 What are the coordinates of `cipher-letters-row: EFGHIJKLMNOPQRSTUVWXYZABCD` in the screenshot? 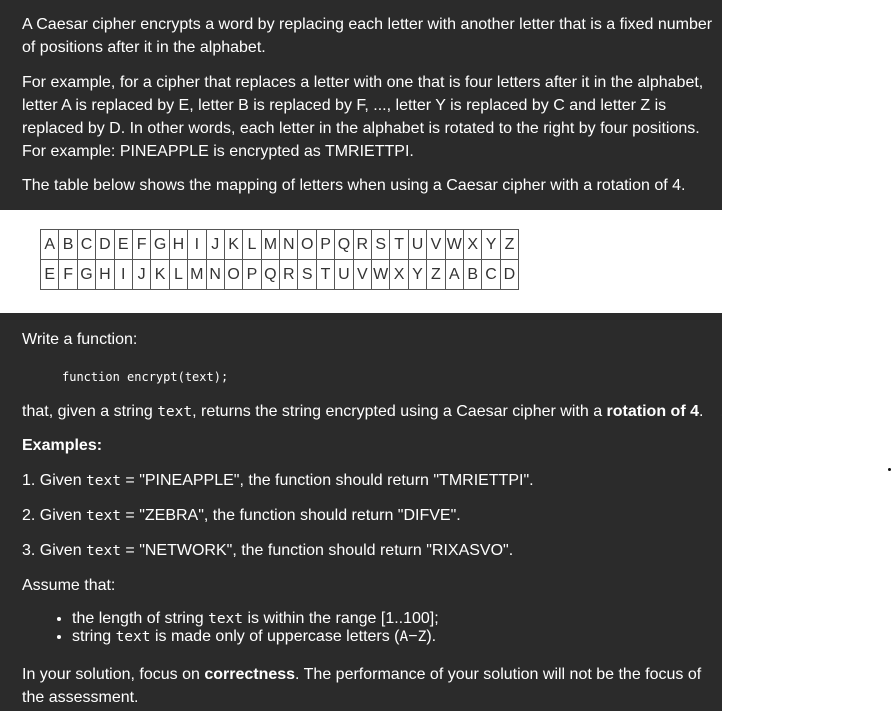 It's located at (279, 274).